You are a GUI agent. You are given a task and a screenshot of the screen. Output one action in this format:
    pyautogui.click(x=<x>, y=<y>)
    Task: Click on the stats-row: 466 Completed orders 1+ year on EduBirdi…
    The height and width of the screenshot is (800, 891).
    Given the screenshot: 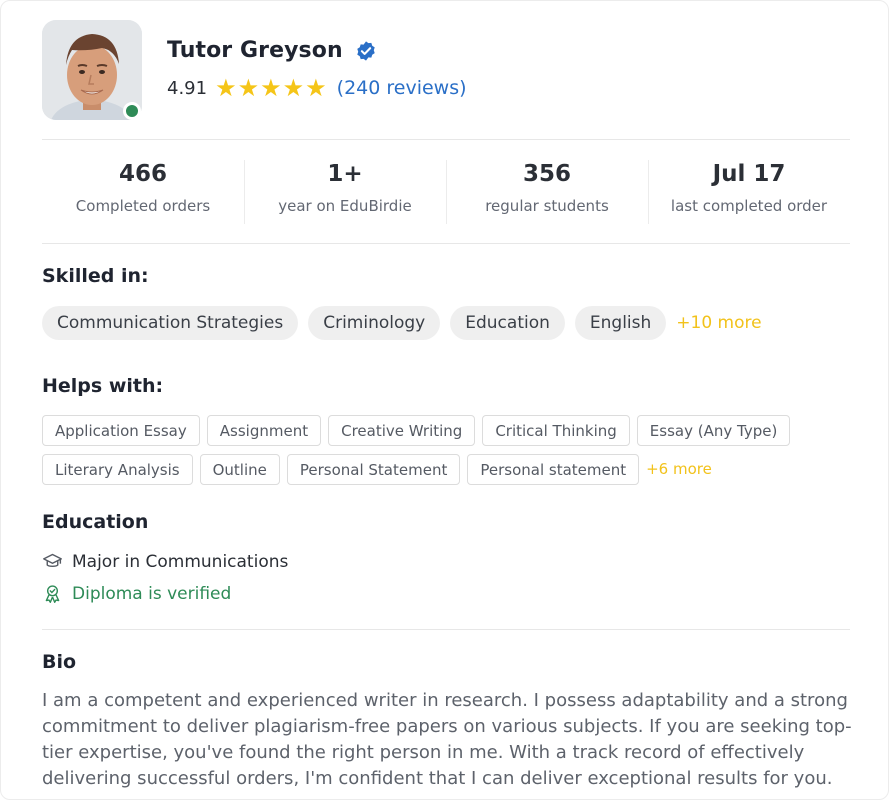 What is the action you would take?
    pyautogui.click(x=446, y=191)
    